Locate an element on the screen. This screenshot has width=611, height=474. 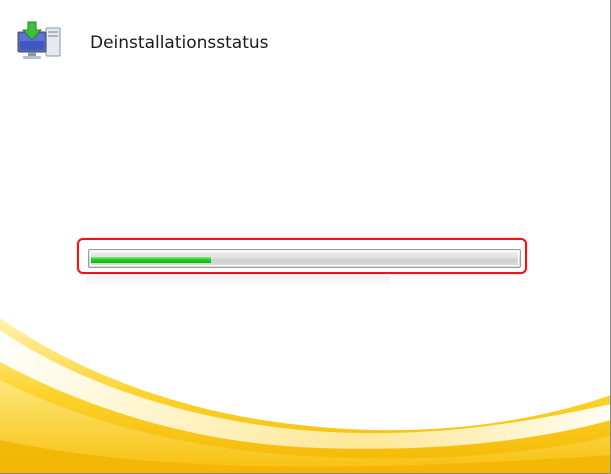
progress-bar-fill is located at coordinates (151, 260).